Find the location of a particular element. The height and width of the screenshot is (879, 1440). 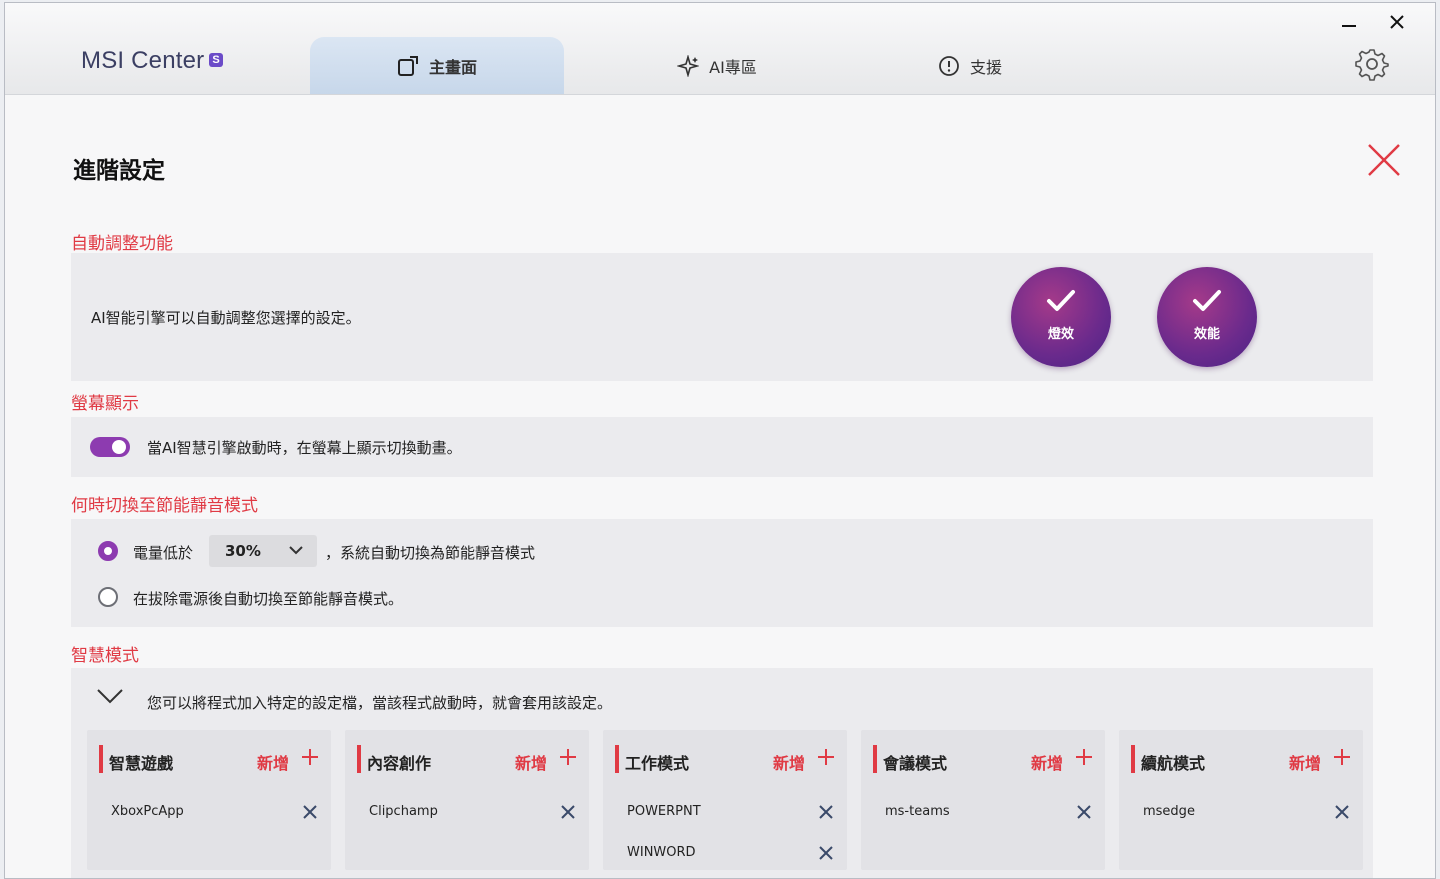

performance-toggle-button: 效能 is located at coordinates (1207, 317).